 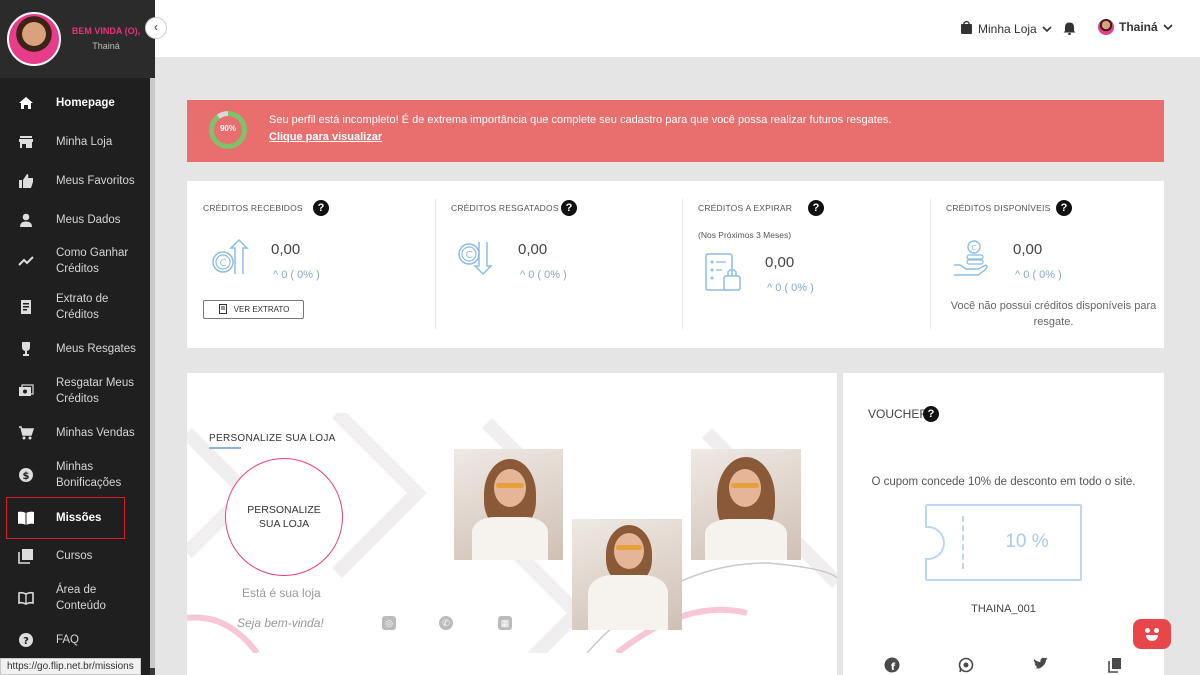 I want to click on twitter-icon, so click(x=1040, y=665).